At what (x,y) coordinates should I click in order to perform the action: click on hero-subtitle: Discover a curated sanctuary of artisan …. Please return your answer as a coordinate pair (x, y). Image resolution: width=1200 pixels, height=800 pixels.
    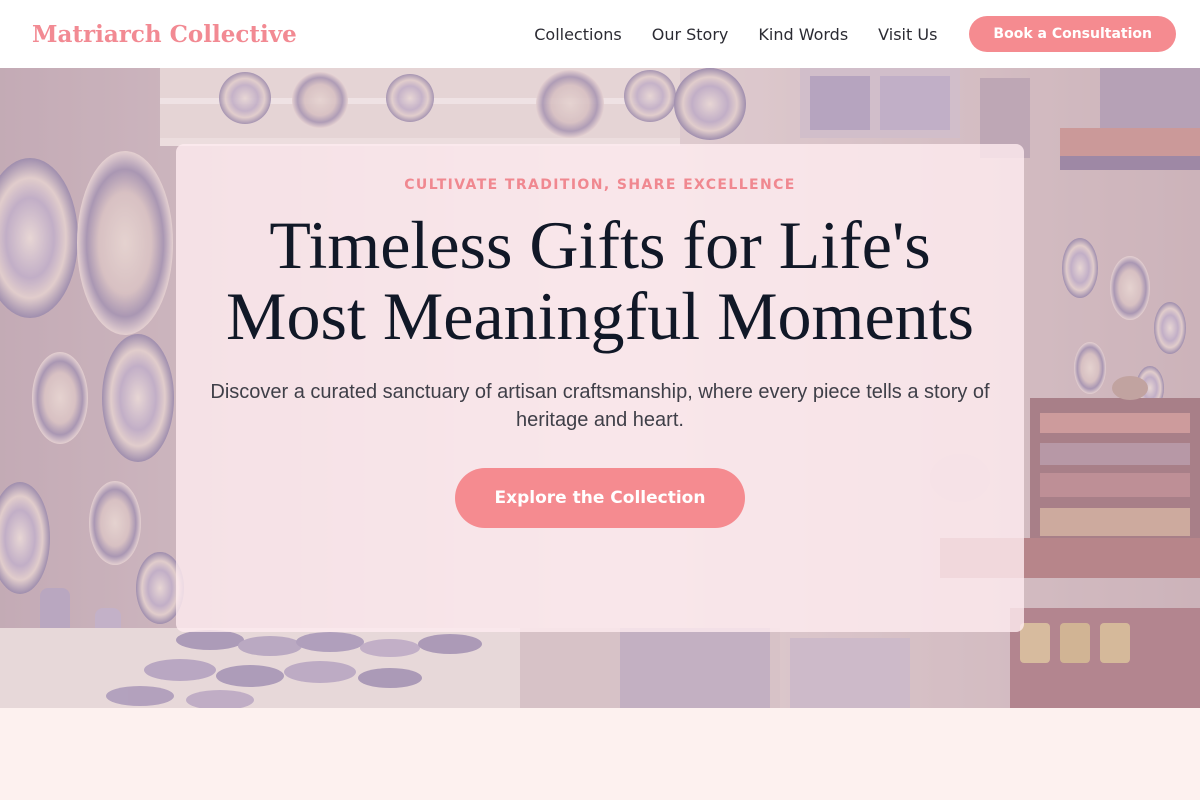
    Looking at the image, I should click on (600, 406).